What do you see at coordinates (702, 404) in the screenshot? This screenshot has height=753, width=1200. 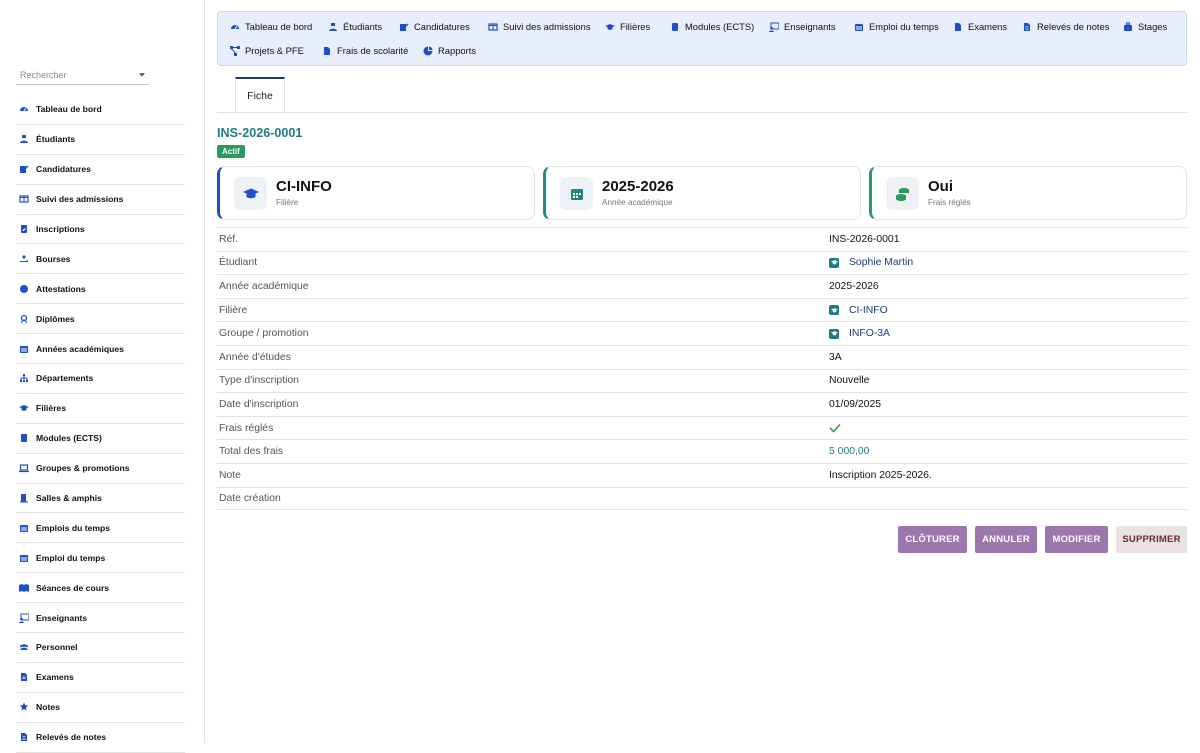 I see `table-row: Date d'inscription 01/09/2025` at bounding box center [702, 404].